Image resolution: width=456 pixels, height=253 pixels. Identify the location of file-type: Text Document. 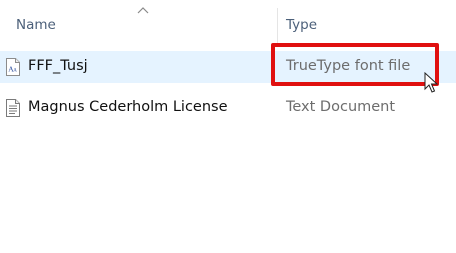
(341, 107).